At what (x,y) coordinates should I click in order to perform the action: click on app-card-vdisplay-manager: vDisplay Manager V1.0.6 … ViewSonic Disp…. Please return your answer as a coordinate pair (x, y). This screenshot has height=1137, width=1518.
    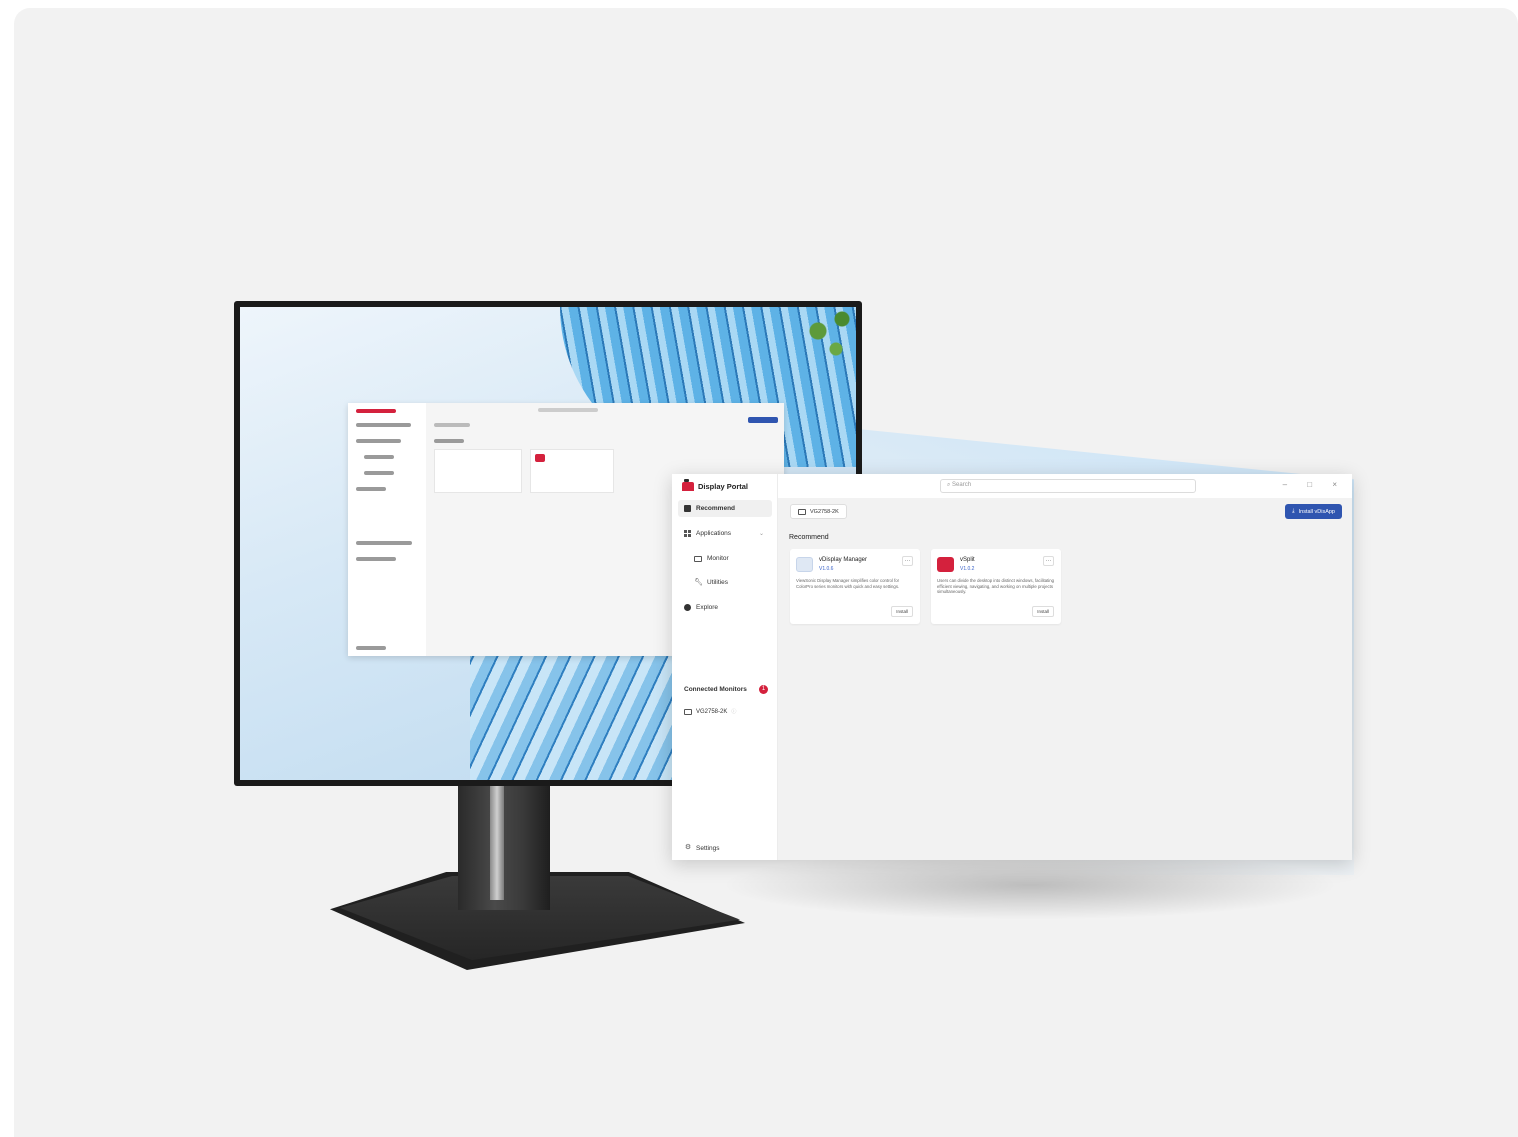
    Looking at the image, I should click on (855, 586).